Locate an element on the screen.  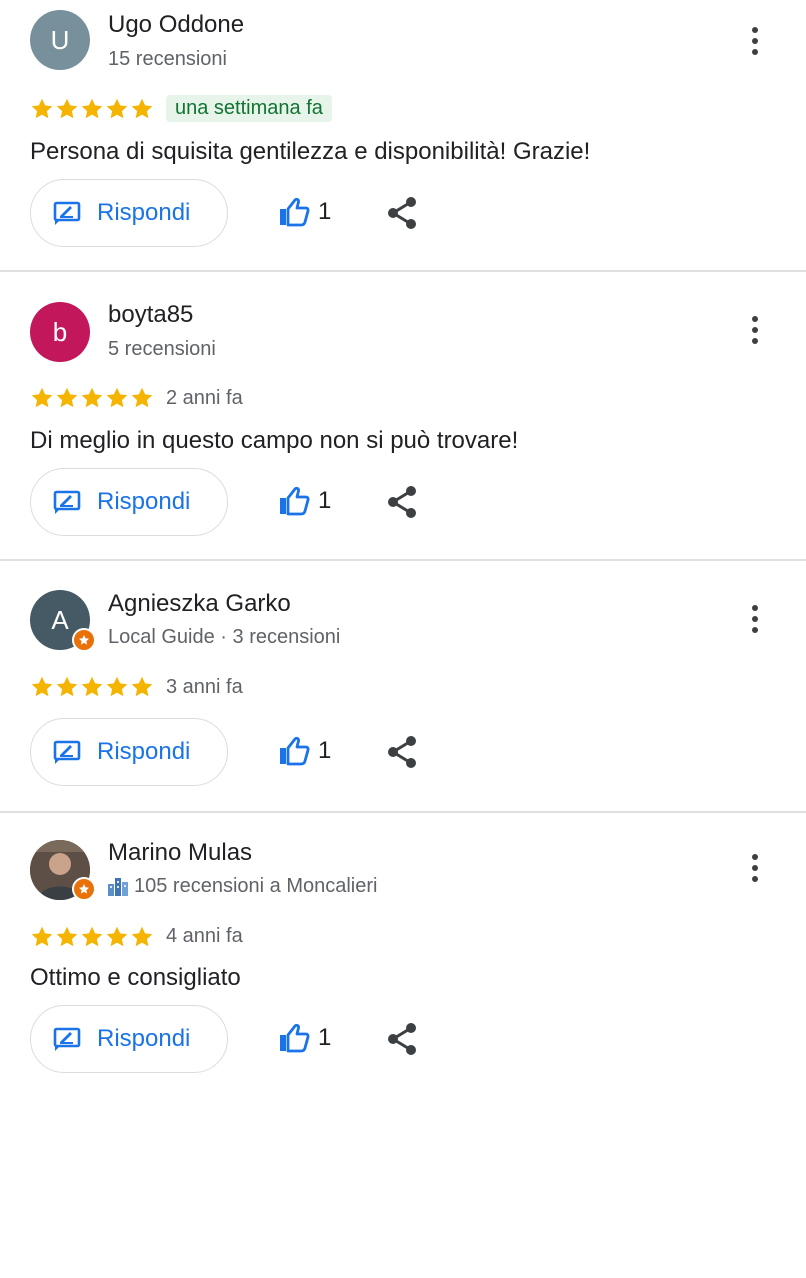
review-date-badge: una settimana fa is located at coordinates (249, 108).